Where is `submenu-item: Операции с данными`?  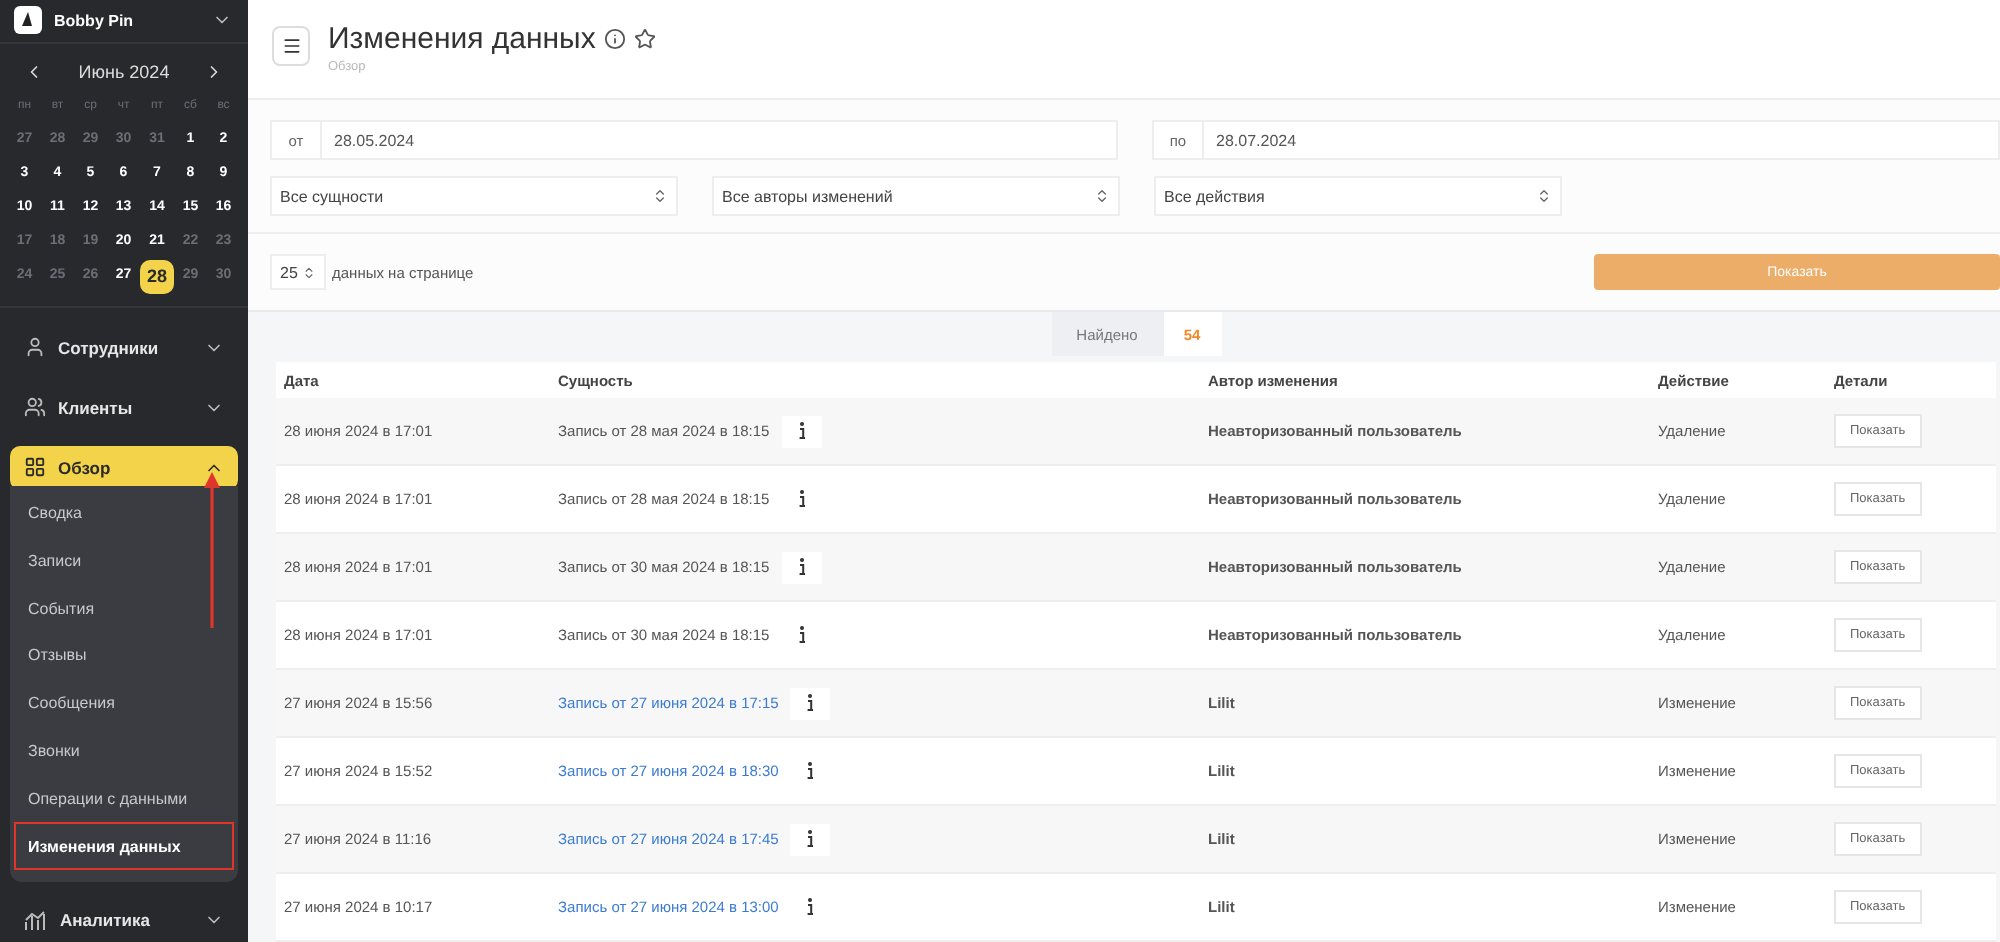 submenu-item: Операции с данными is located at coordinates (124, 798).